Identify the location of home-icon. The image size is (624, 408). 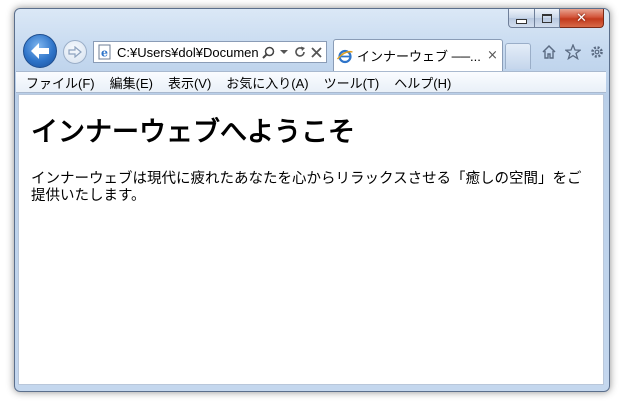
(549, 51).